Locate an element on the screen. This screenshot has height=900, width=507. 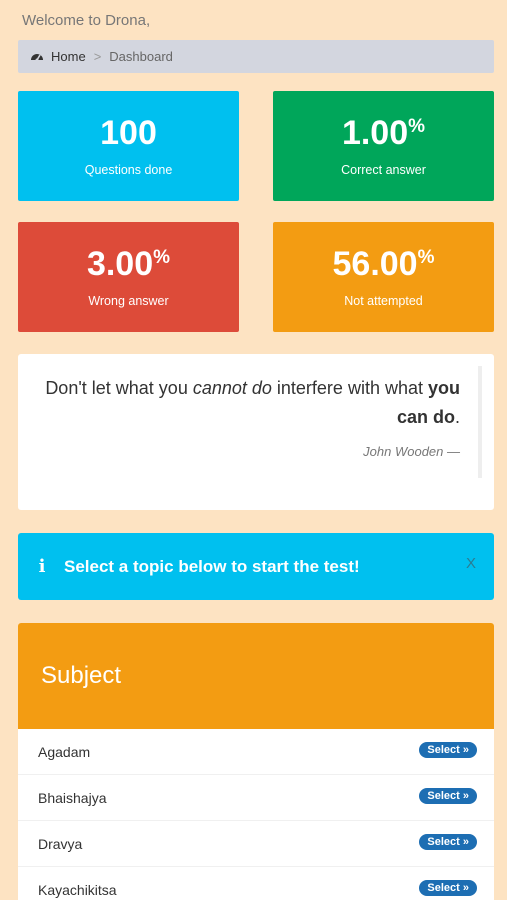
info-icon: i is located at coordinates (42, 566).